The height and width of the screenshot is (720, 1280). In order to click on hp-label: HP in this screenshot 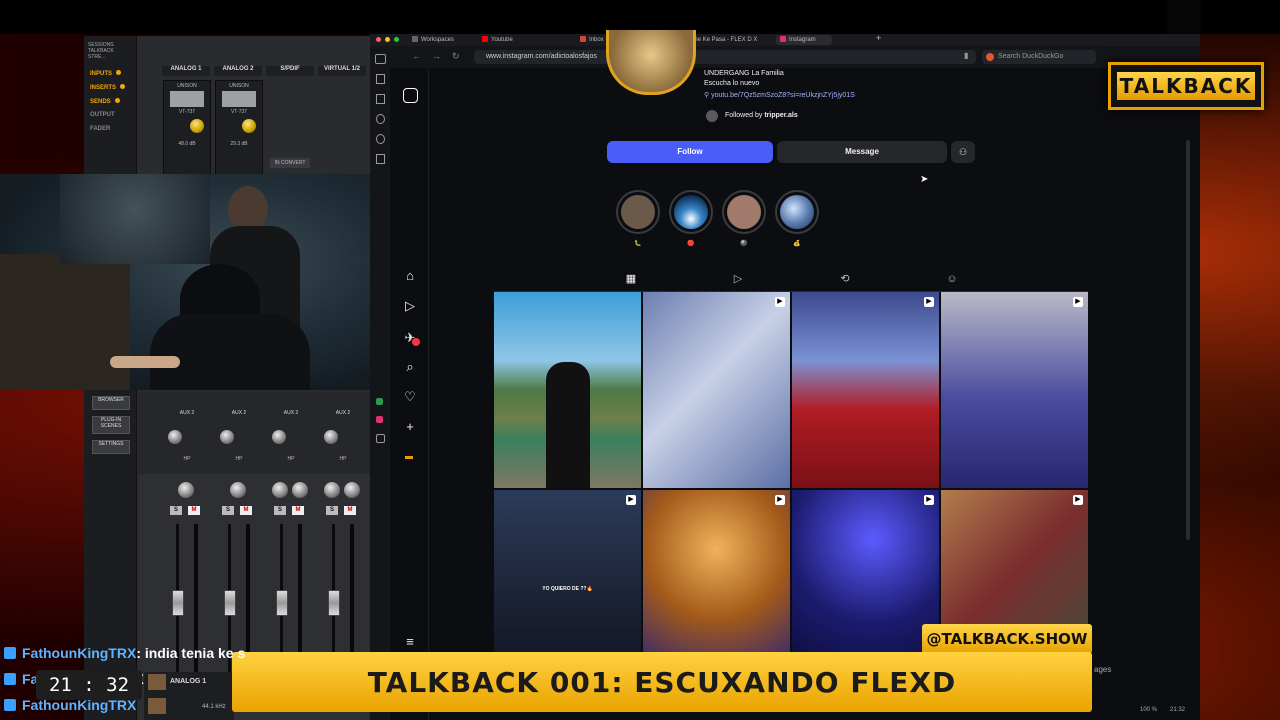, I will do `click(239, 459)`.